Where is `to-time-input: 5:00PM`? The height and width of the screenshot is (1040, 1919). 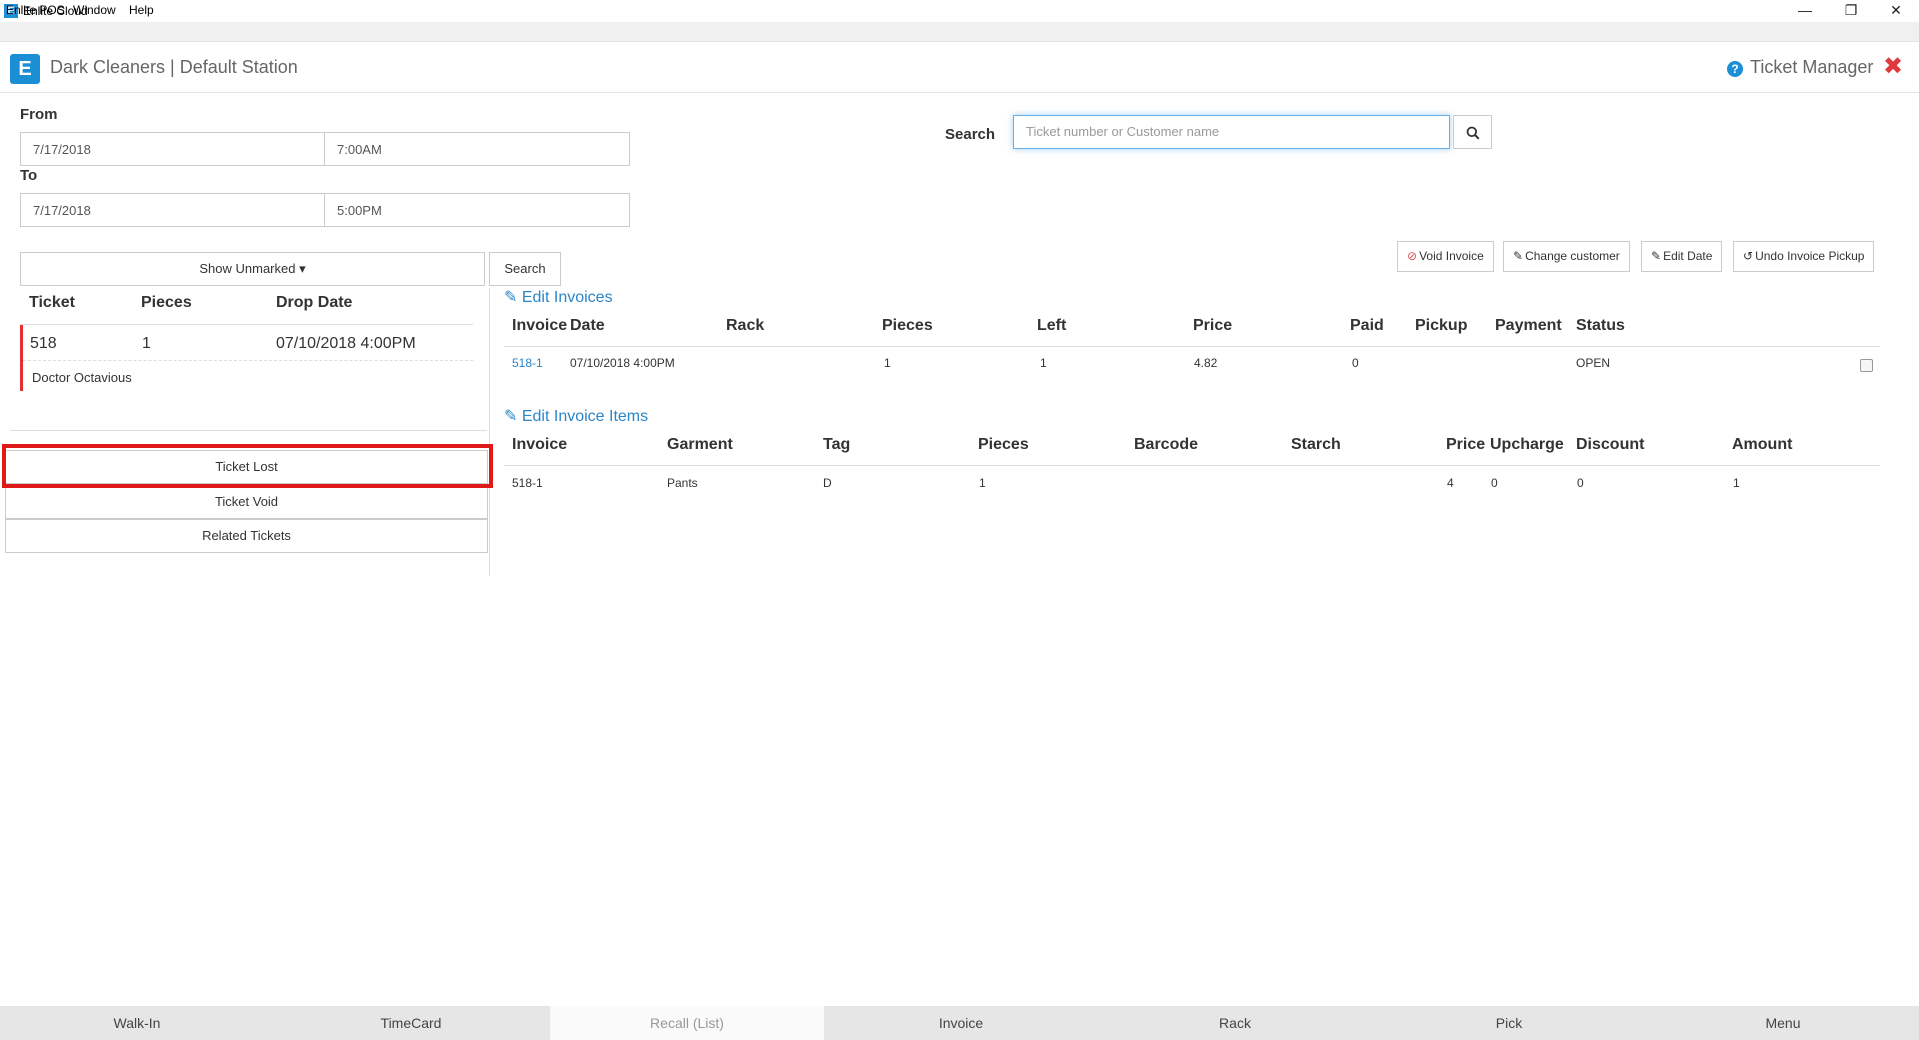
to-time-input: 5:00PM is located at coordinates (477, 210).